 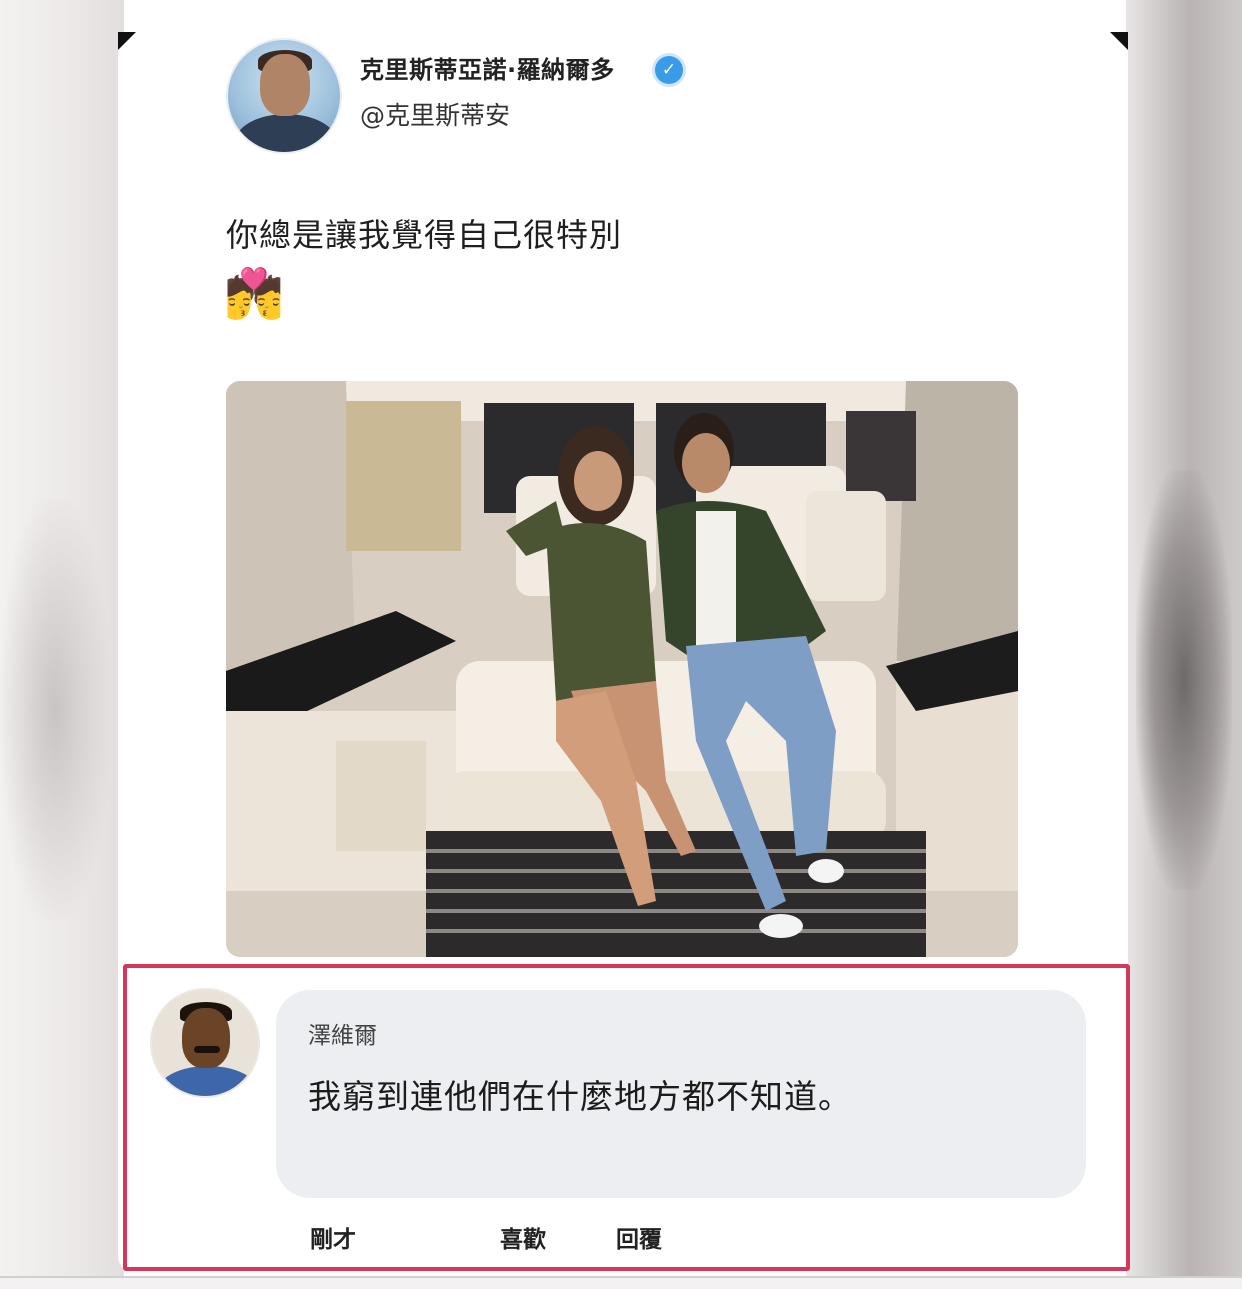 I want to click on bottom-edge, so click(x=621, y=1282).